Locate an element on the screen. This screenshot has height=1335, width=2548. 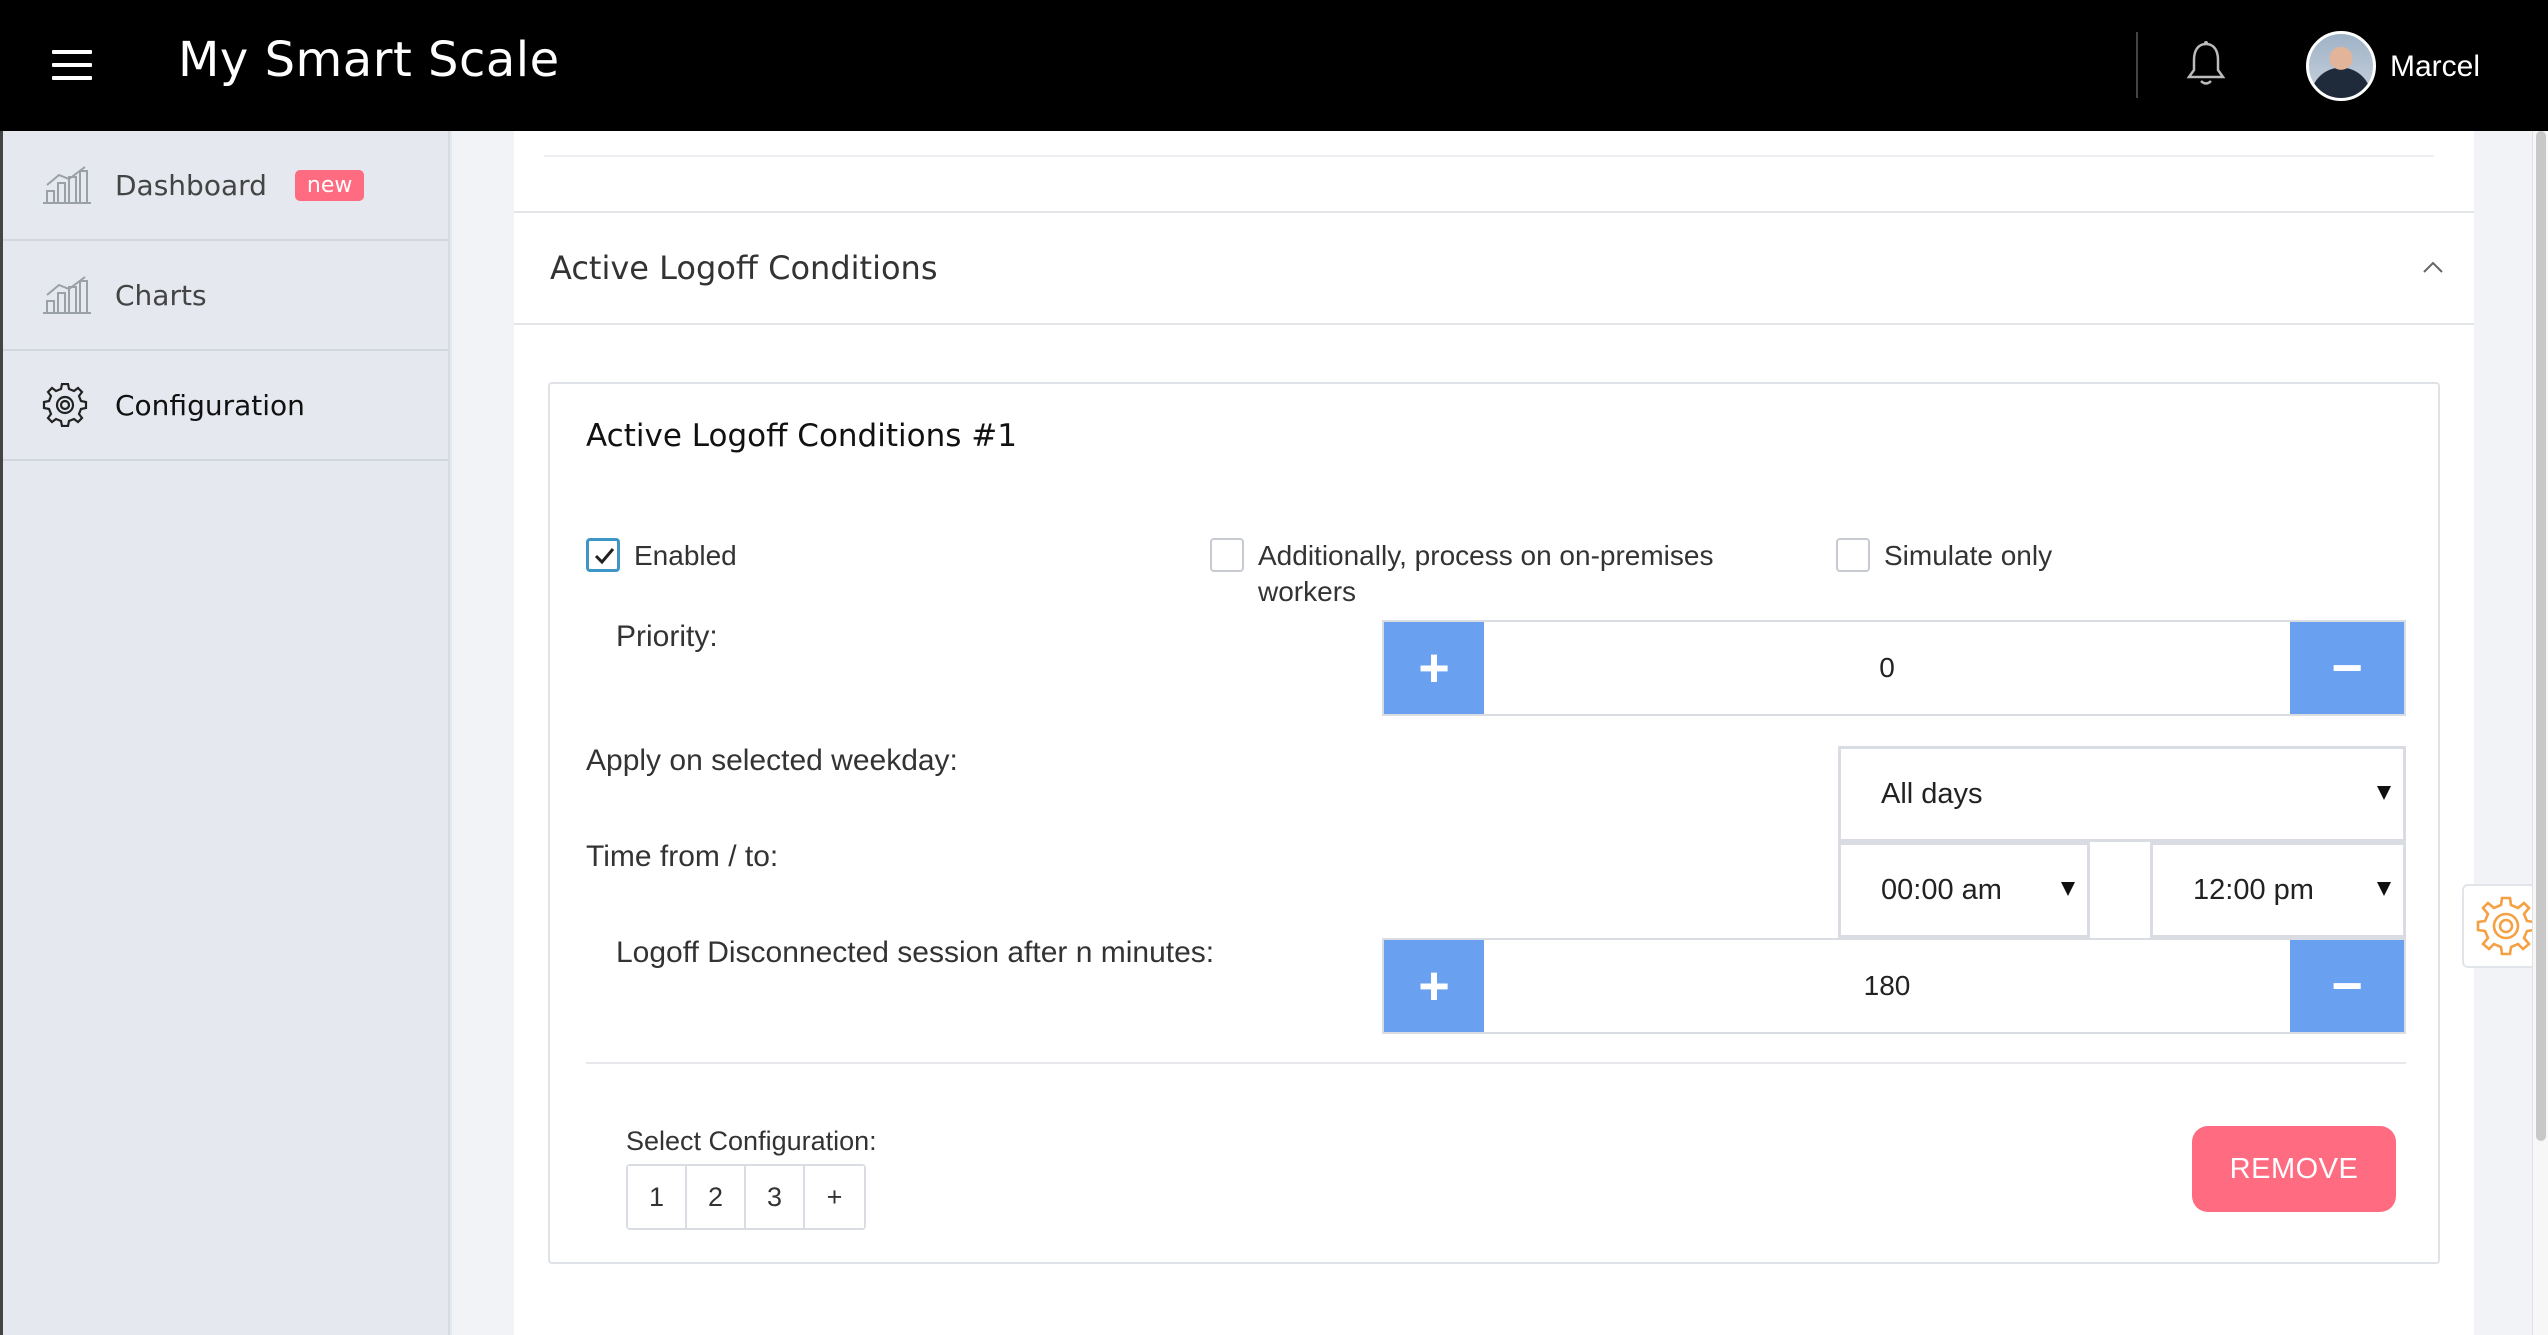
logoff-minutes-stepper: + − is located at coordinates (1894, 986).